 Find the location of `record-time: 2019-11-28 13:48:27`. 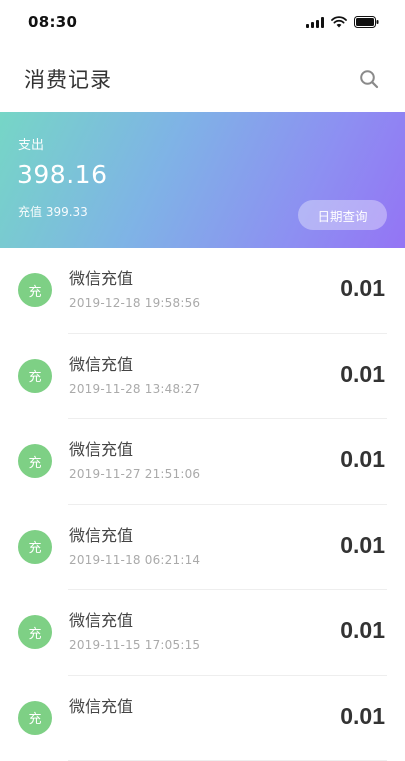

record-time: 2019-11-28 13:48:27 is located at coordinates (134, 389).